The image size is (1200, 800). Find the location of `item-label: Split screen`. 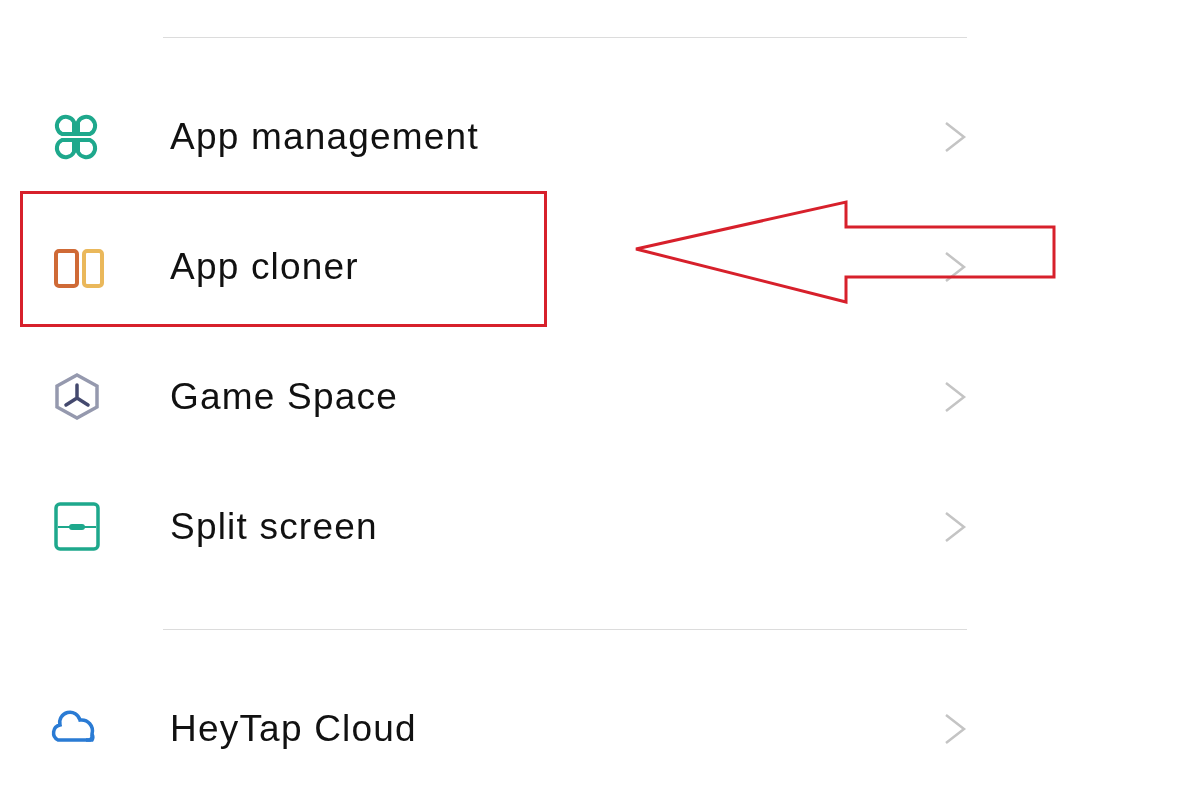

item-label: Split screen is located at coordinates (274, 527).